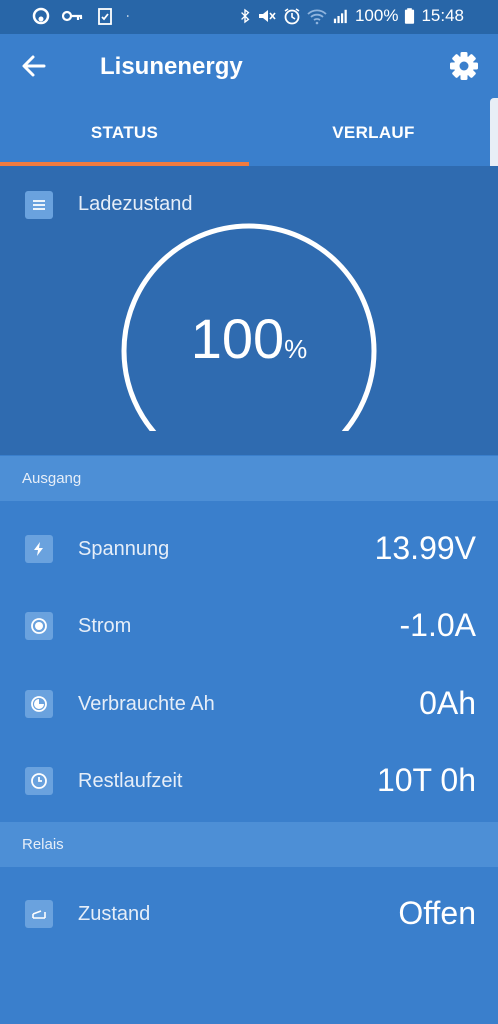  What do you see at coordinates (249, 914) in the screenshot?
I see `list-item-relay-state: Zustand Offen` at bounding box center [249, 914].